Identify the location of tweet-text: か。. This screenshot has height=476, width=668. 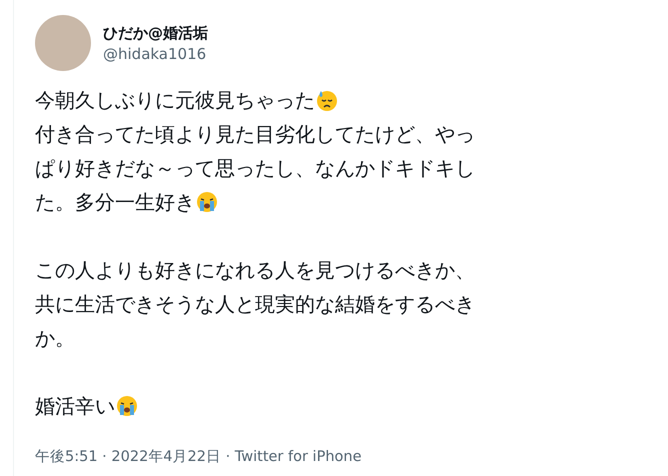
(55, 338).